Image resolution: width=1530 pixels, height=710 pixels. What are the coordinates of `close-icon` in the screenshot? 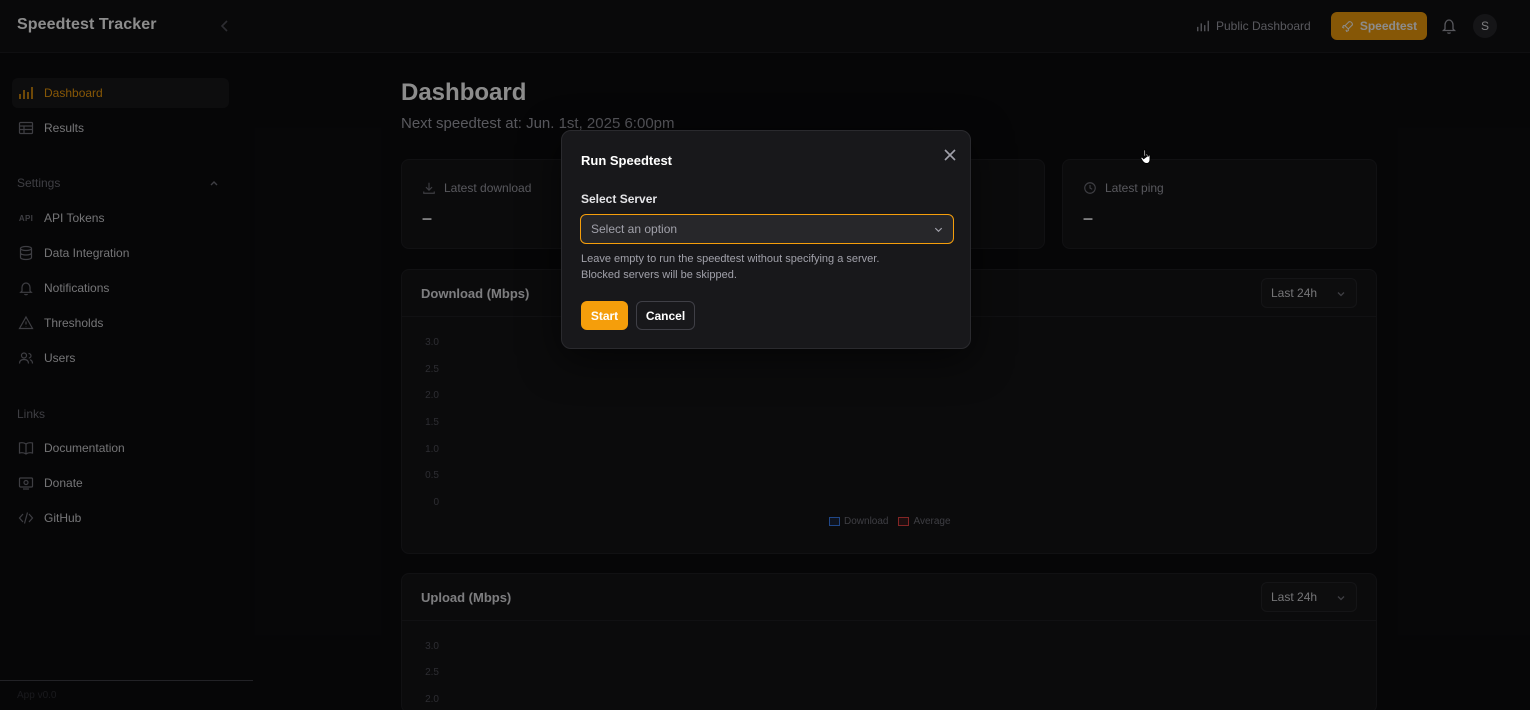 It's located at (950, 155).